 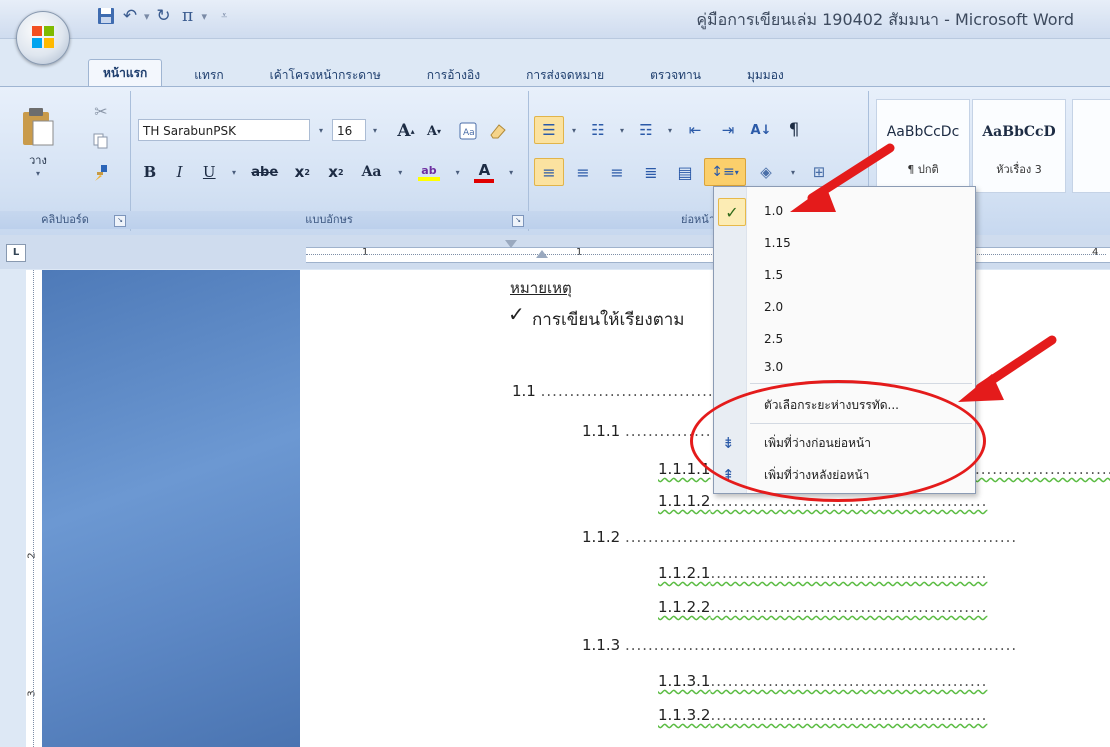 I want to click on annotation-arrows, so click(x=923, y=272).